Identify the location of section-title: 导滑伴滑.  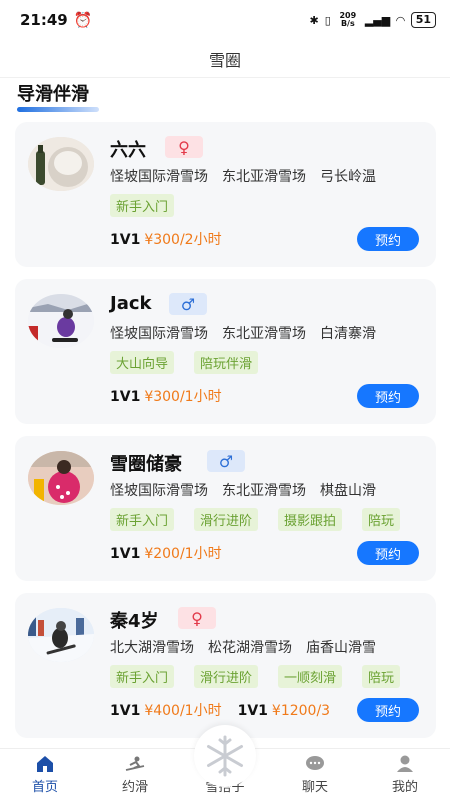
(58, 96).